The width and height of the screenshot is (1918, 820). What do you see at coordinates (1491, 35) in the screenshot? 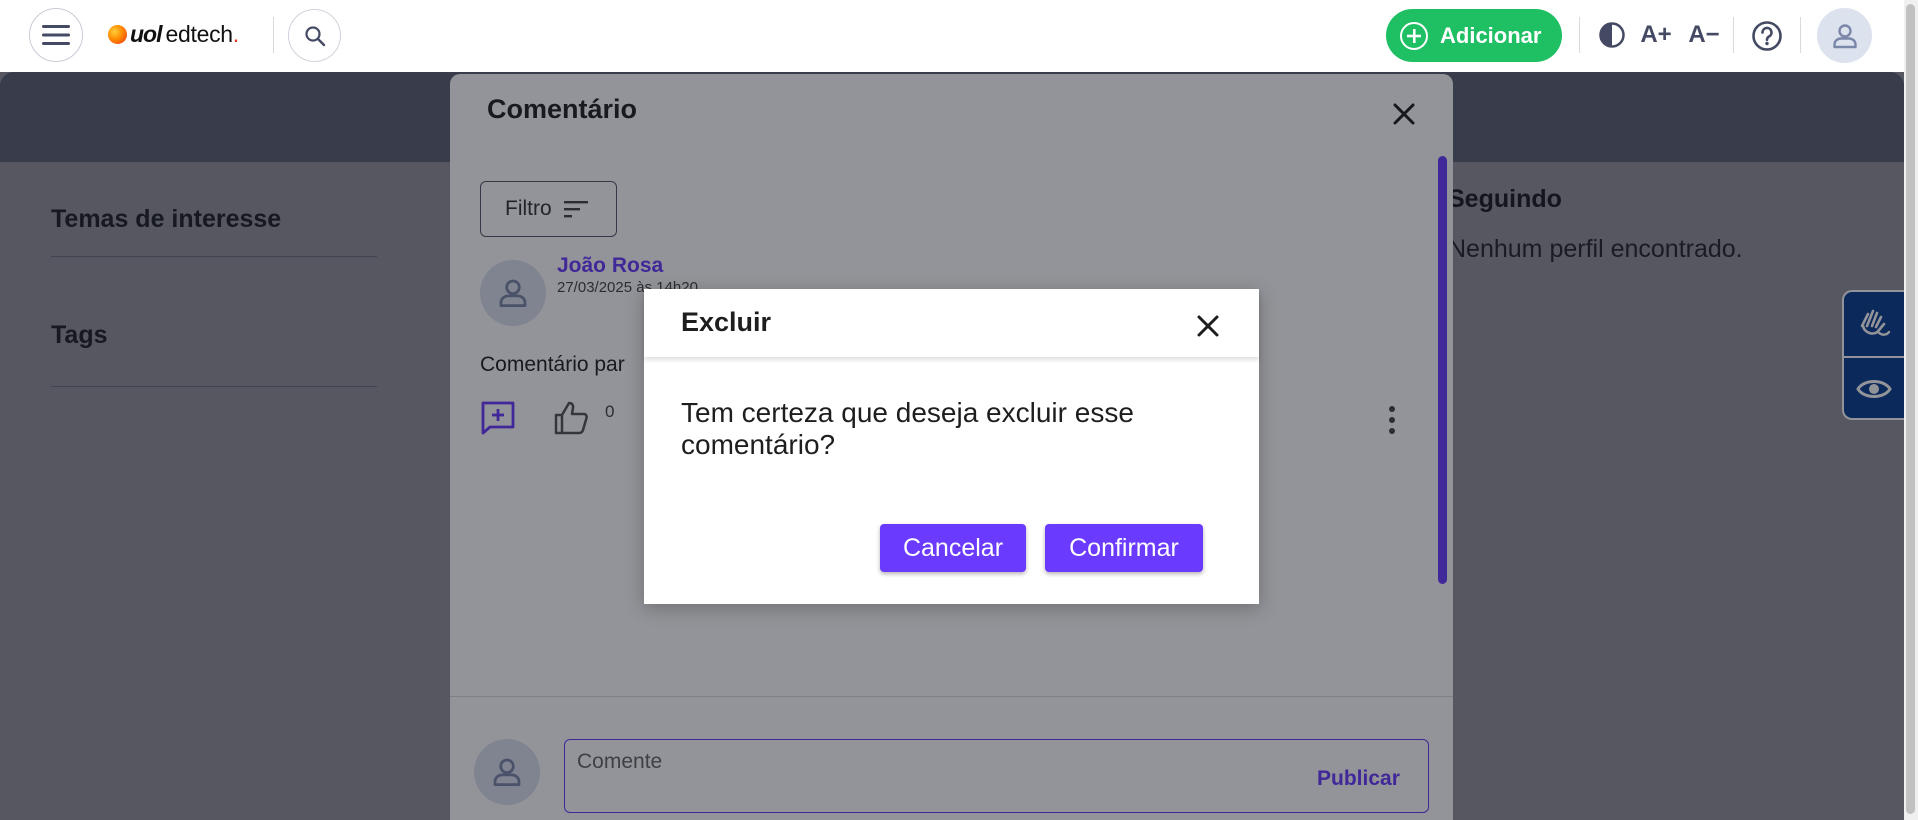
I see `add-button-label: Adicionar` at bounding box center [1491, 35].